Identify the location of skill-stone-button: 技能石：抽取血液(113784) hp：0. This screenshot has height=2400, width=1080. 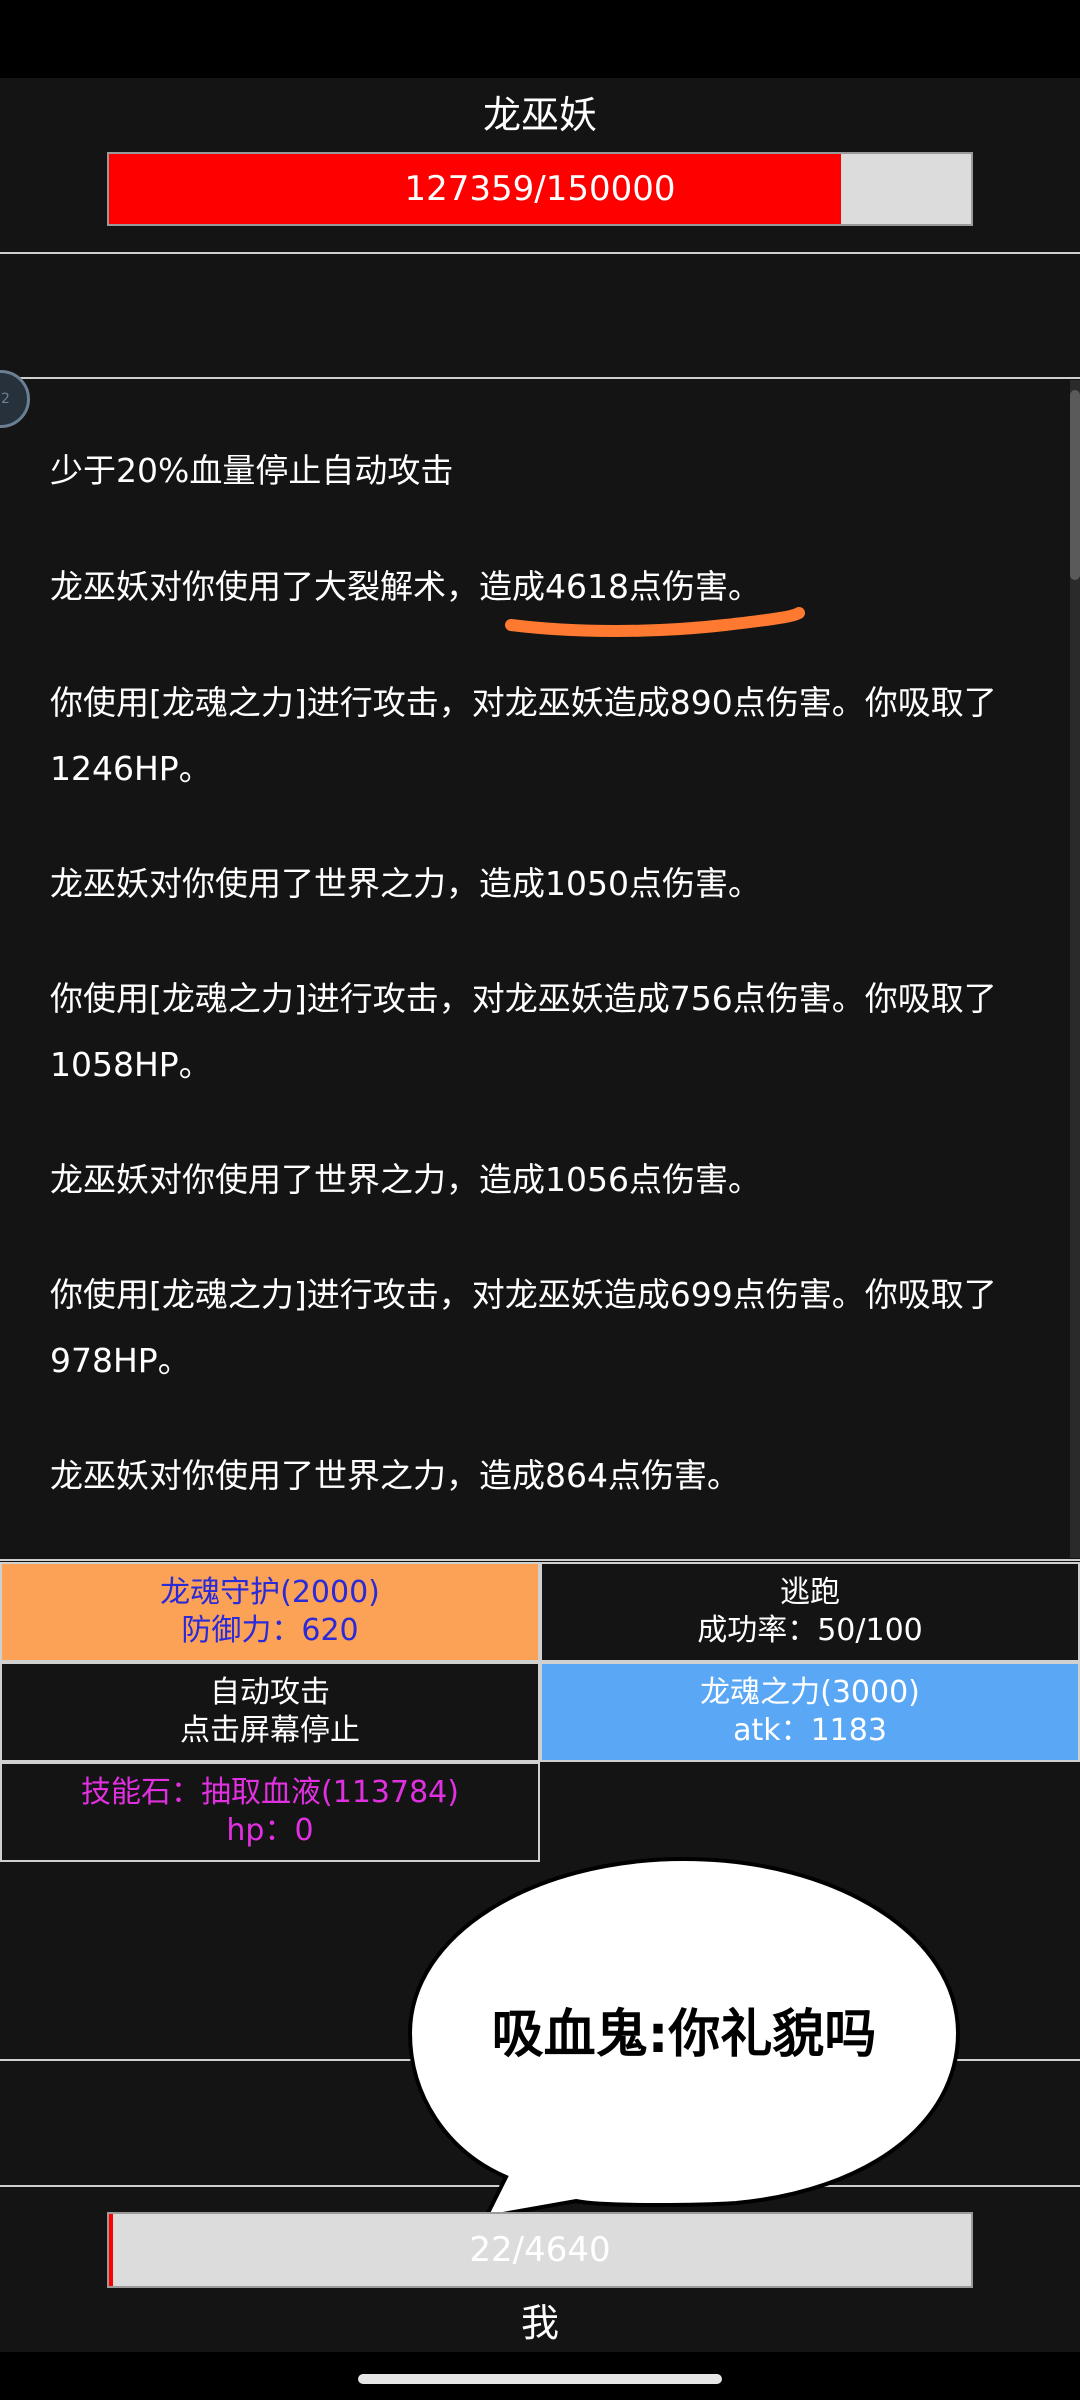
(270, 1812).